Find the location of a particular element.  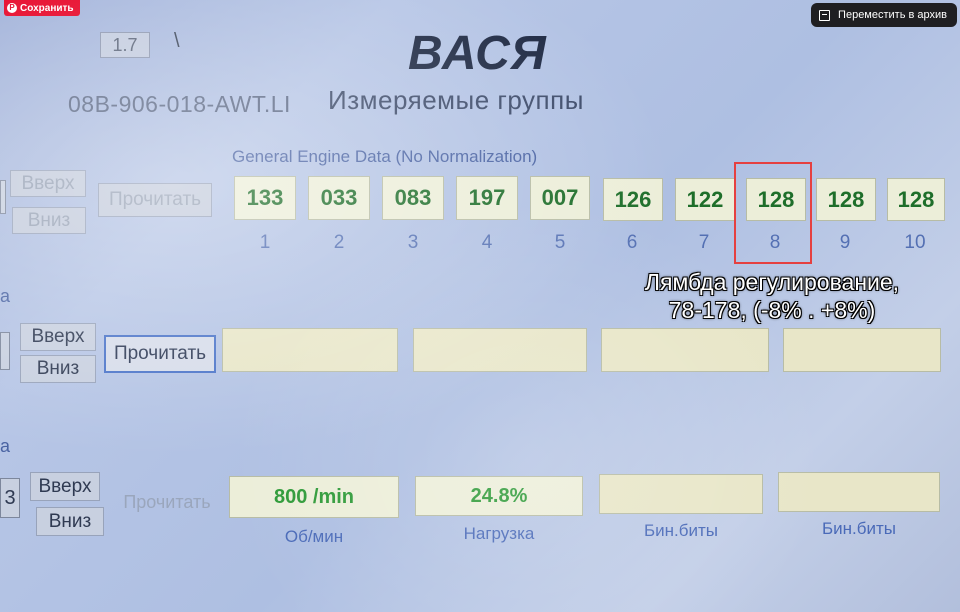

field-index-10: 10 is located at coordinates (915, 242).